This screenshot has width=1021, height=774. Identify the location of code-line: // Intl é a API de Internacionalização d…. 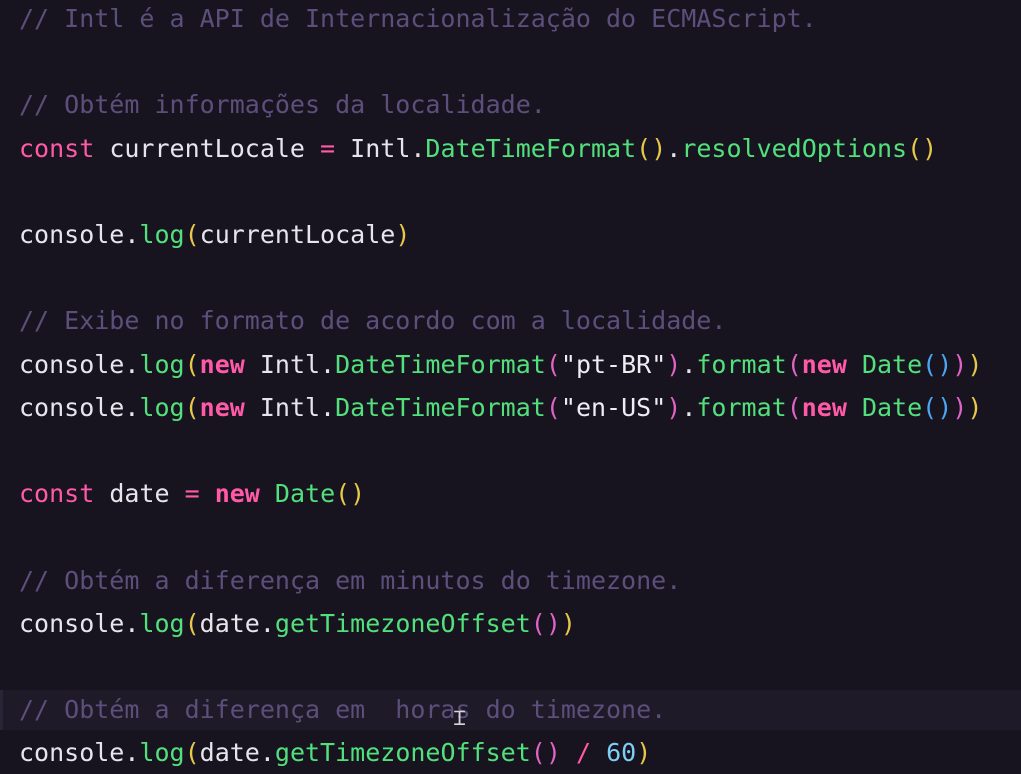
(418, 20).